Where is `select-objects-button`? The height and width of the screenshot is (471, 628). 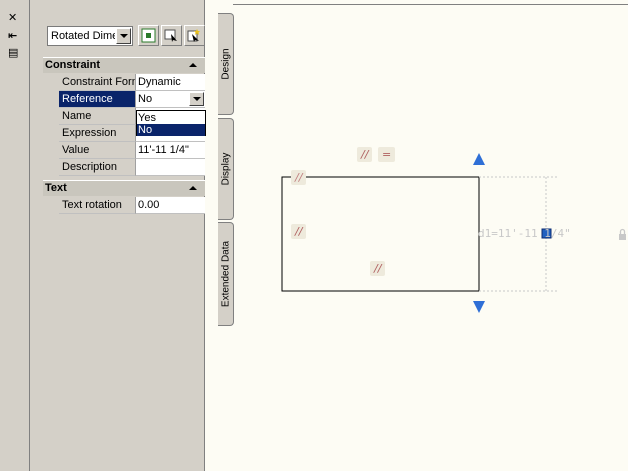
select-objects-button is located at coordinates (171, 35).